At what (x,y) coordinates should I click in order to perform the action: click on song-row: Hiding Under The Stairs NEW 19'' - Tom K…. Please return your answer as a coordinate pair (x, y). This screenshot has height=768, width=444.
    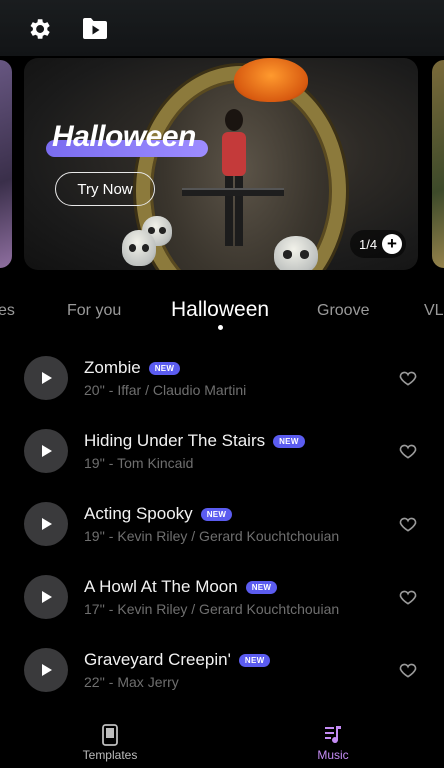
    Looking at the image, I should click on (222, 451).